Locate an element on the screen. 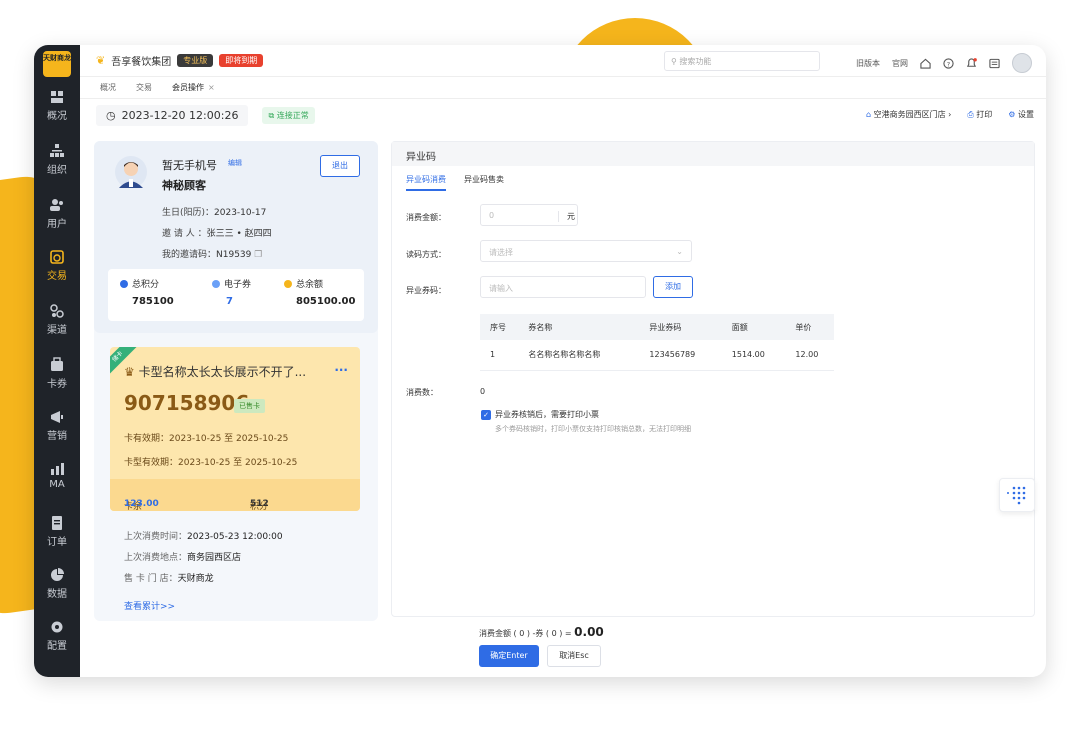 The image size is (1080, 731). exit-button: 退出 is located at coordinates (340, 166).